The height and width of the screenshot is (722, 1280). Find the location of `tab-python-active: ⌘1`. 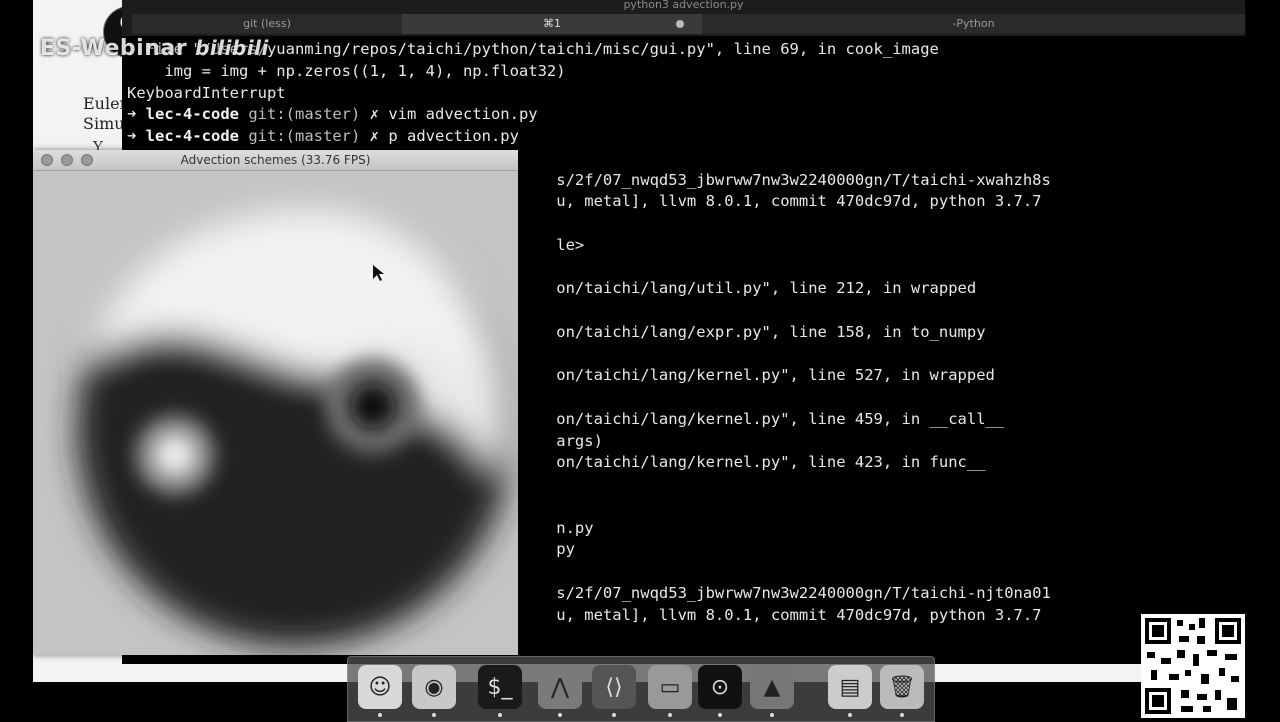

tab-python-active: ⌘1 is located at coordinates (552, 24).